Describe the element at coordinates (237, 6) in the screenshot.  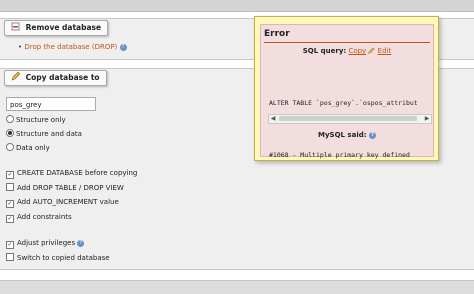
I see `top-bar` at that location.